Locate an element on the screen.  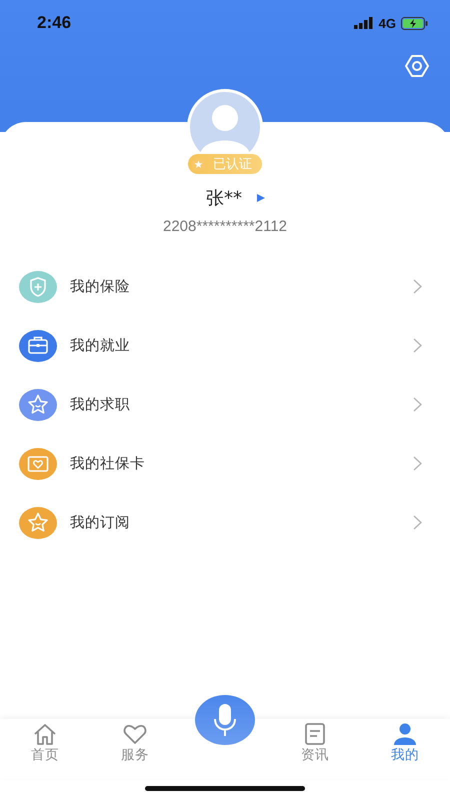
briefcase-icon is located at coordinates (38, 346).